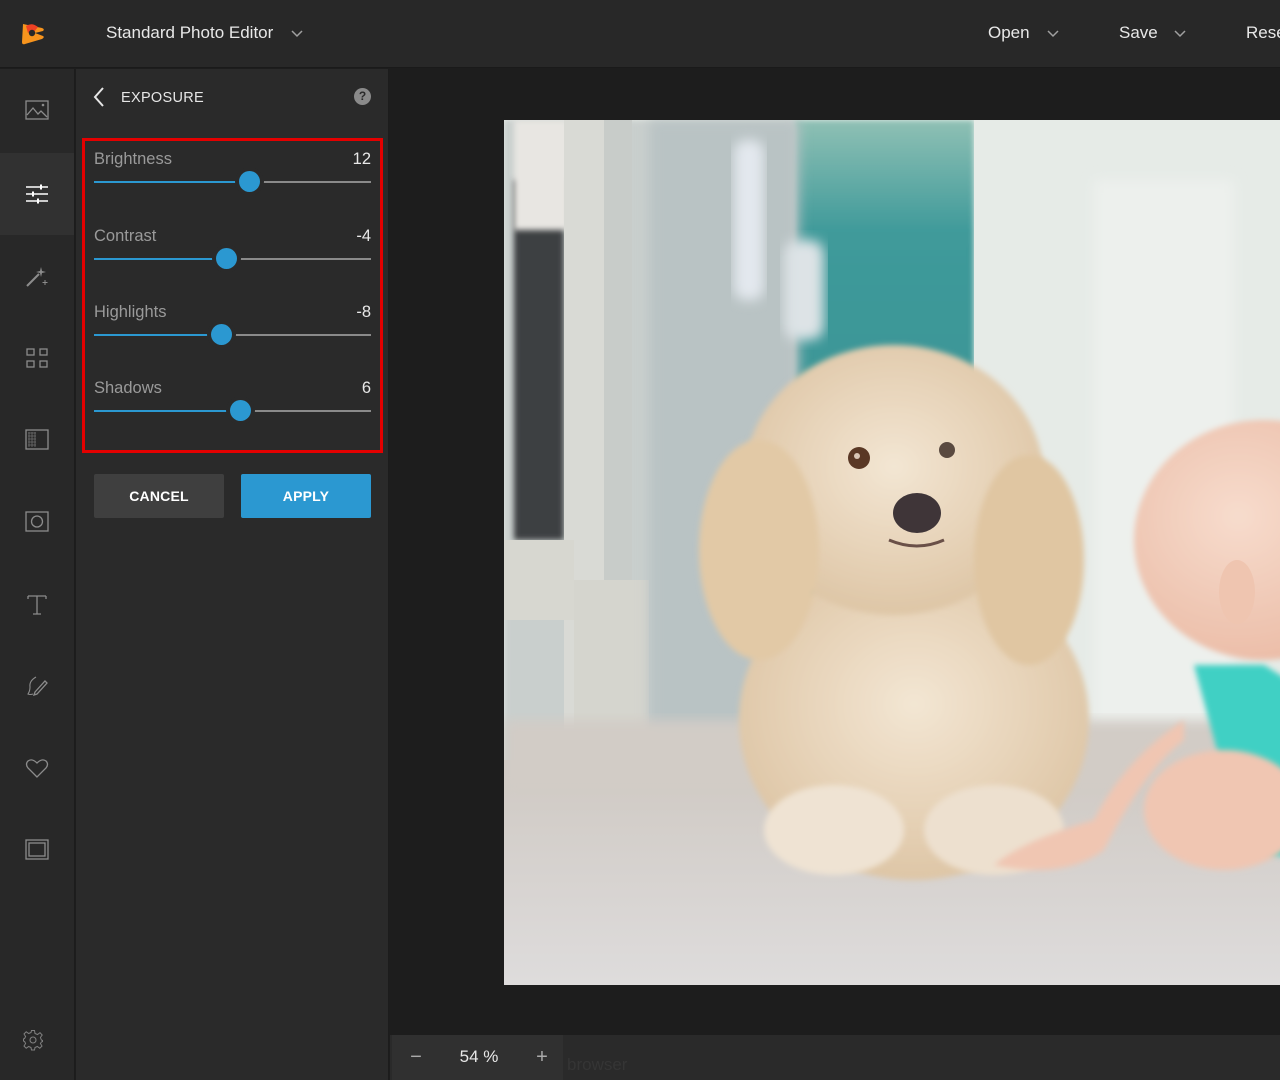 This screenshot has height=1080, width=1280. What do you see at coordinates (159, 496) in the screenshot?
I see `cancel-button: CANCEL` at bounding box center [159, 496].